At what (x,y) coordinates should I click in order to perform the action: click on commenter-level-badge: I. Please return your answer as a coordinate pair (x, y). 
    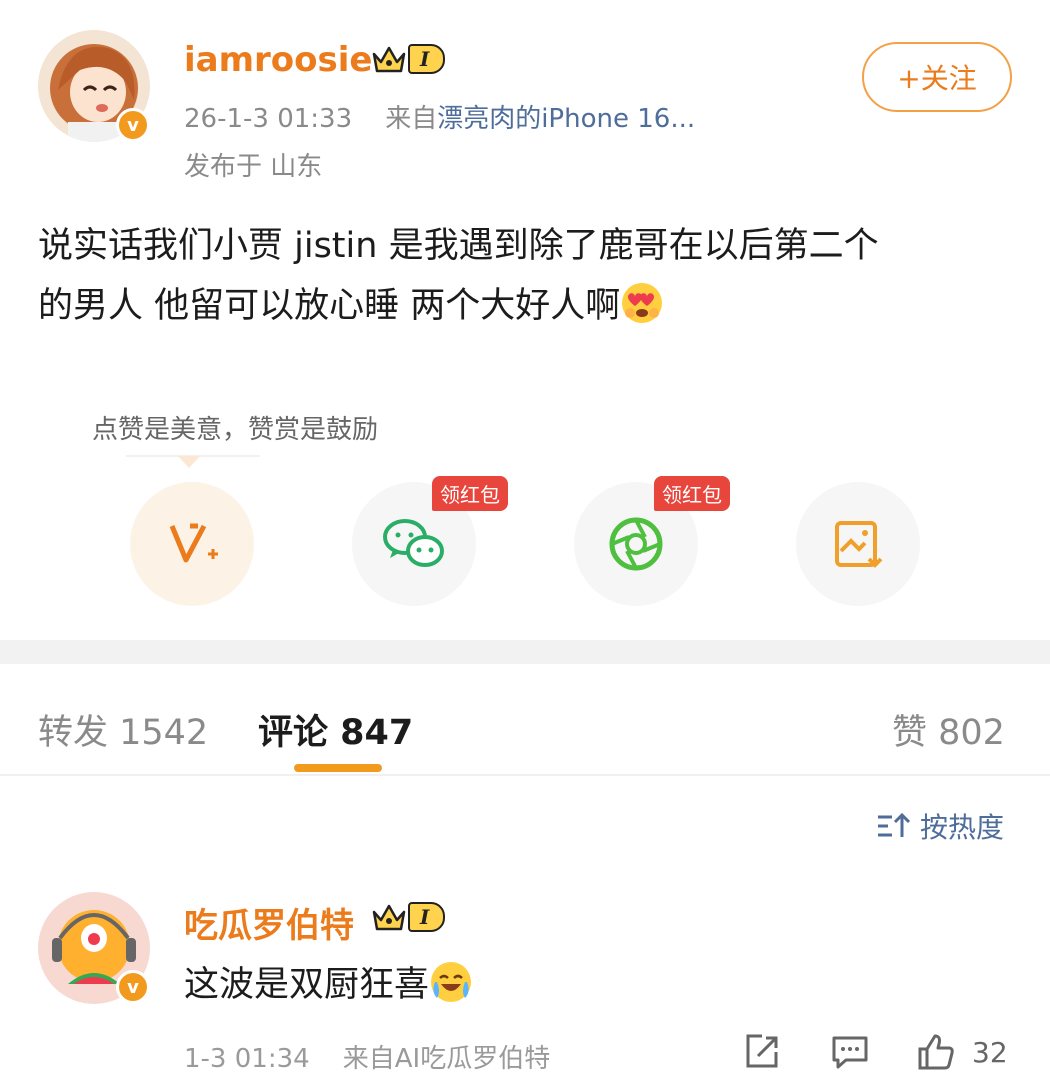
    Looking at the image, I should click on (409, 917).